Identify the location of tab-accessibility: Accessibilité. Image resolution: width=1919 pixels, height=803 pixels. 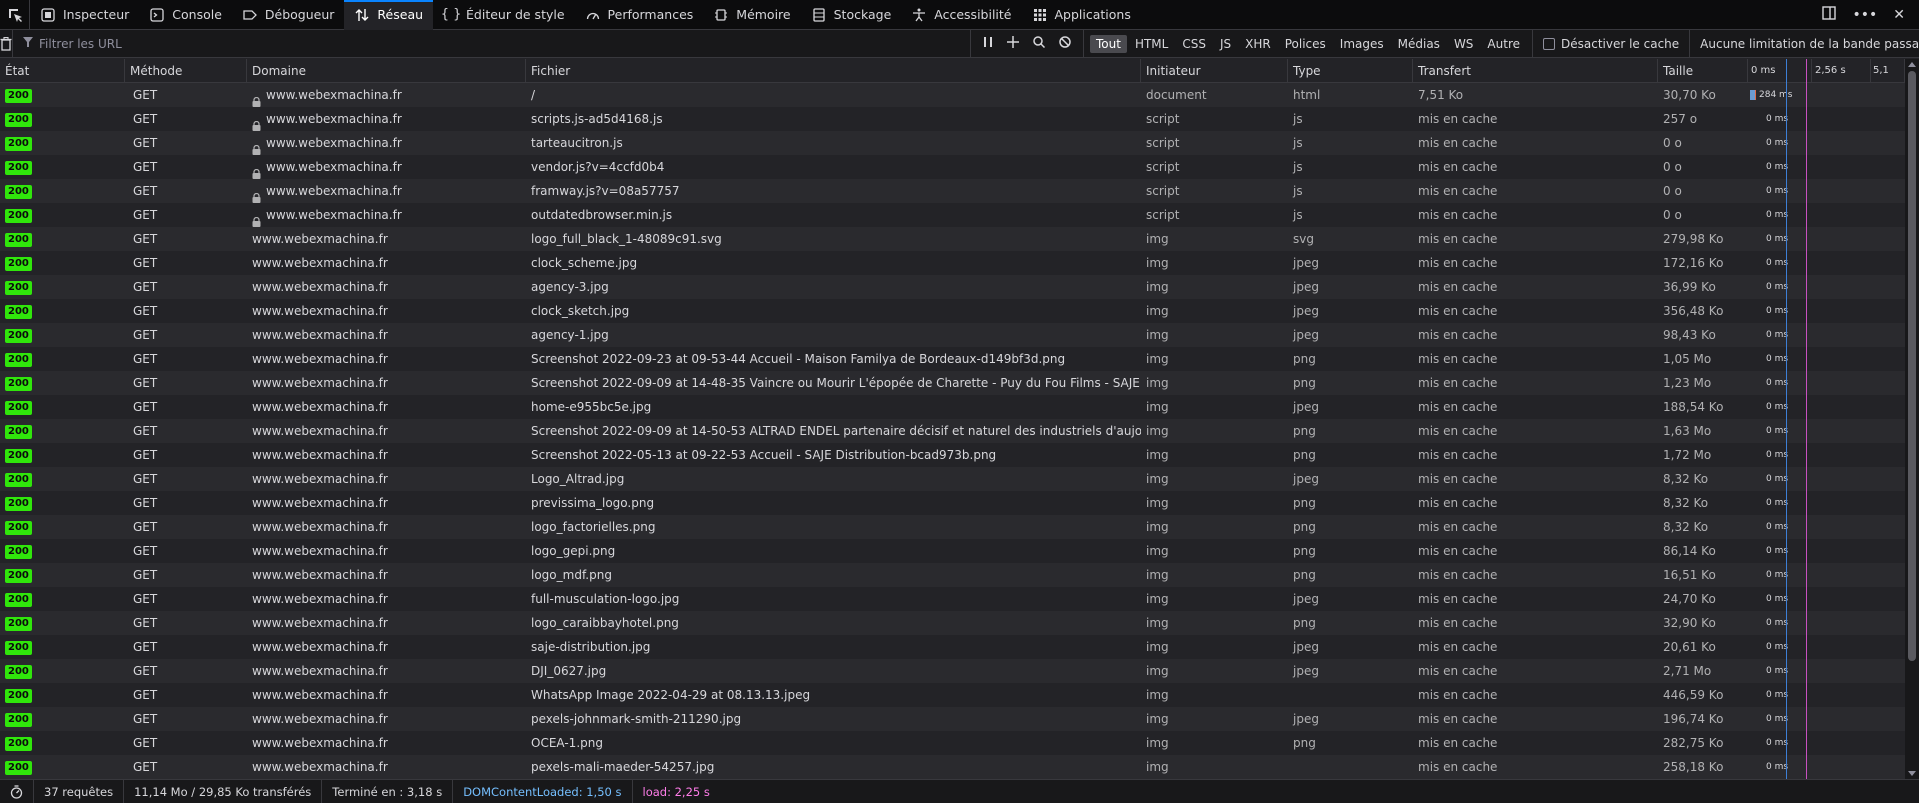
(961, 15).